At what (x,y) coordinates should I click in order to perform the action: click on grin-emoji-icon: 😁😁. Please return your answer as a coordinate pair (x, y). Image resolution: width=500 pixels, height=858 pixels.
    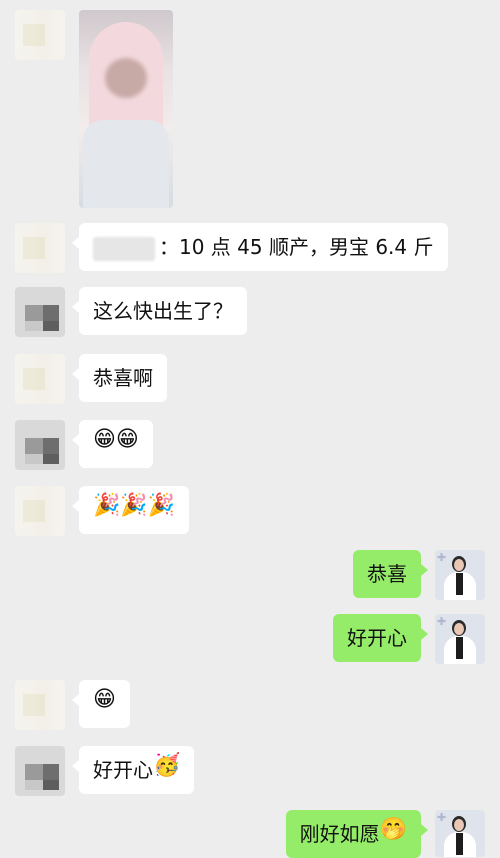
    Looking at the image, I should click on (116, 439).